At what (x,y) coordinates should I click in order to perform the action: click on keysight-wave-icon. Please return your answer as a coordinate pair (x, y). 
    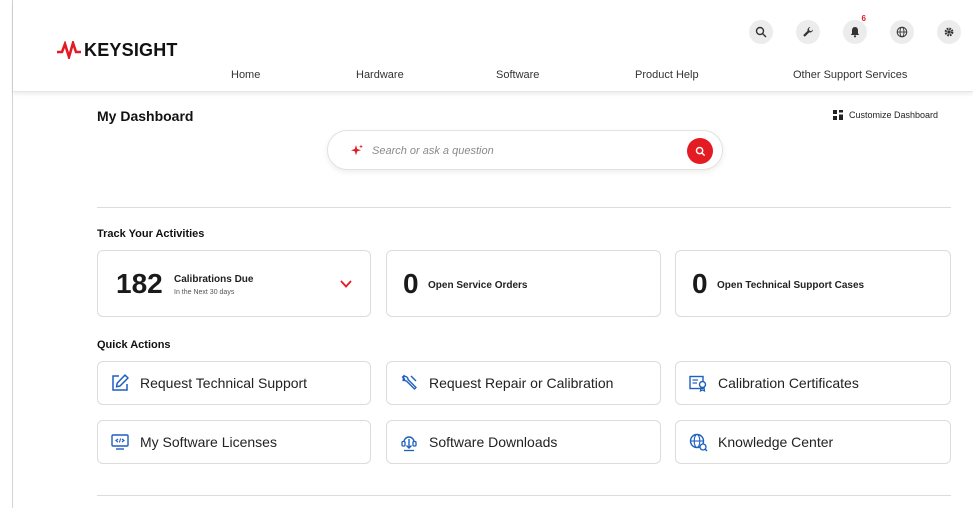
    Looking at the image, I should click on (69, 50).